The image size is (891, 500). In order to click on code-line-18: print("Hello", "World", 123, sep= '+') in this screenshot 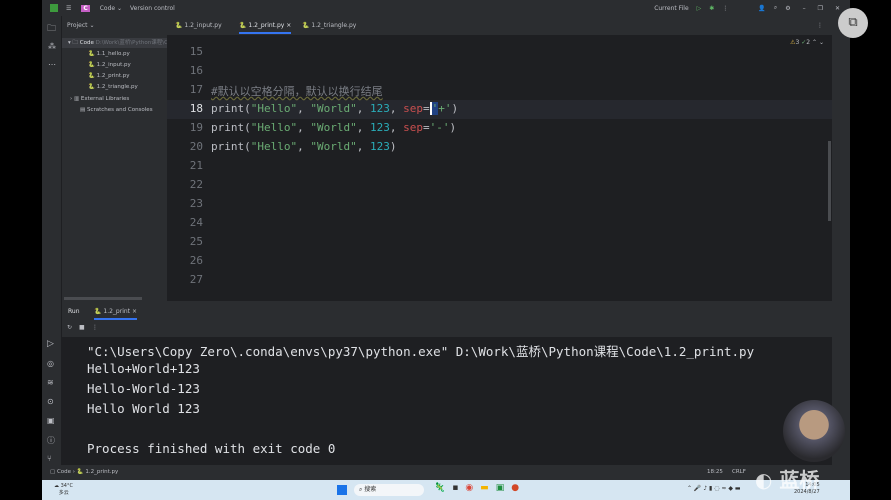, I will do `click(335, 108)`.